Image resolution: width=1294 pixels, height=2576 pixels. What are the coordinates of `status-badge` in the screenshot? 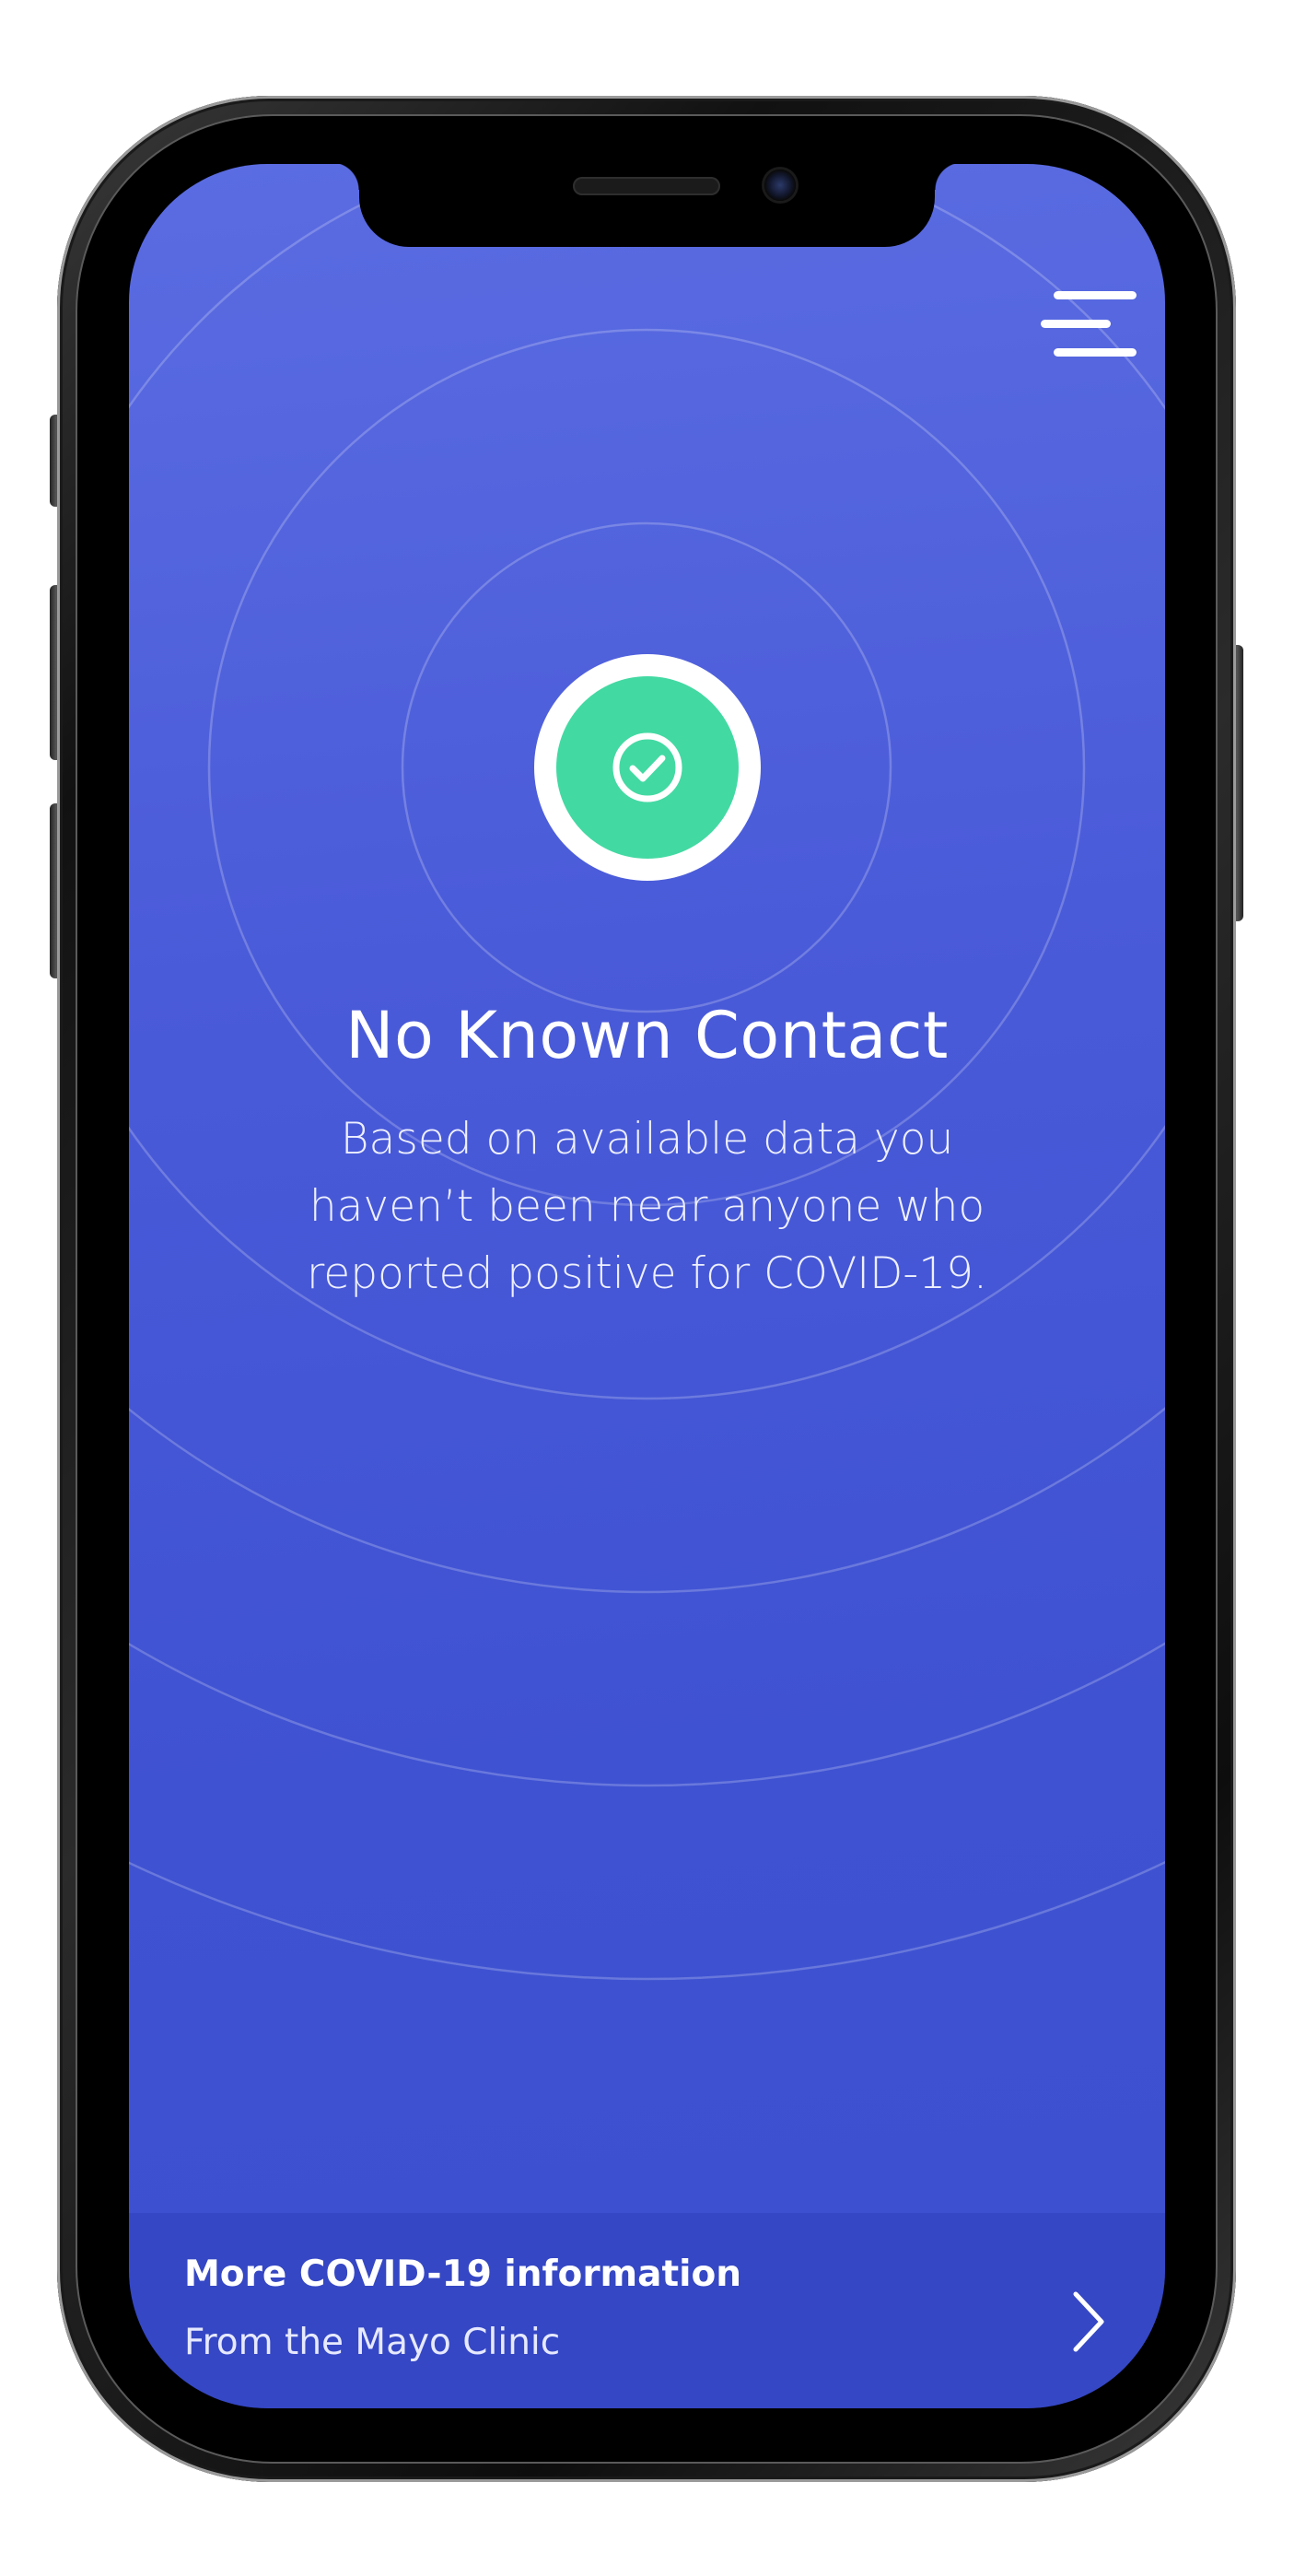 It's located at (647, 767).